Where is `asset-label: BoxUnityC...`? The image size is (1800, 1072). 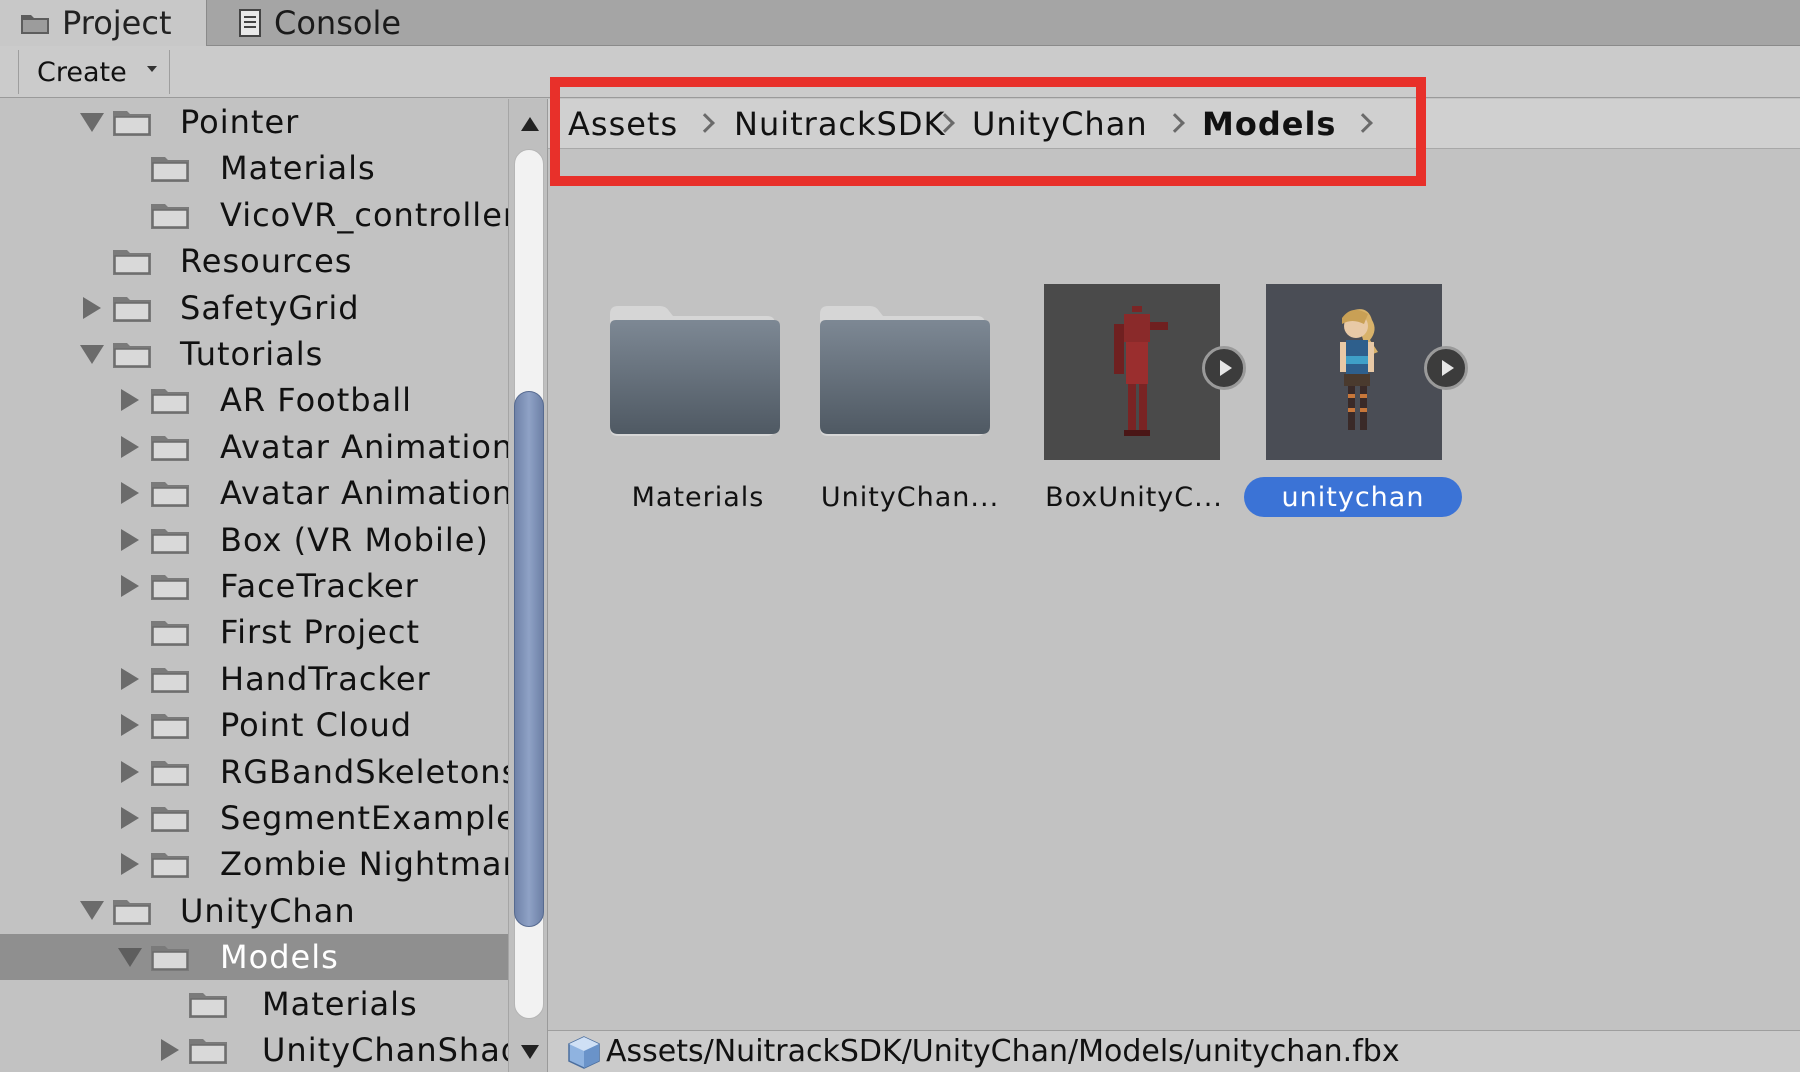
asset-label: BoxUnityC... is located at coordinates (1134, 497).